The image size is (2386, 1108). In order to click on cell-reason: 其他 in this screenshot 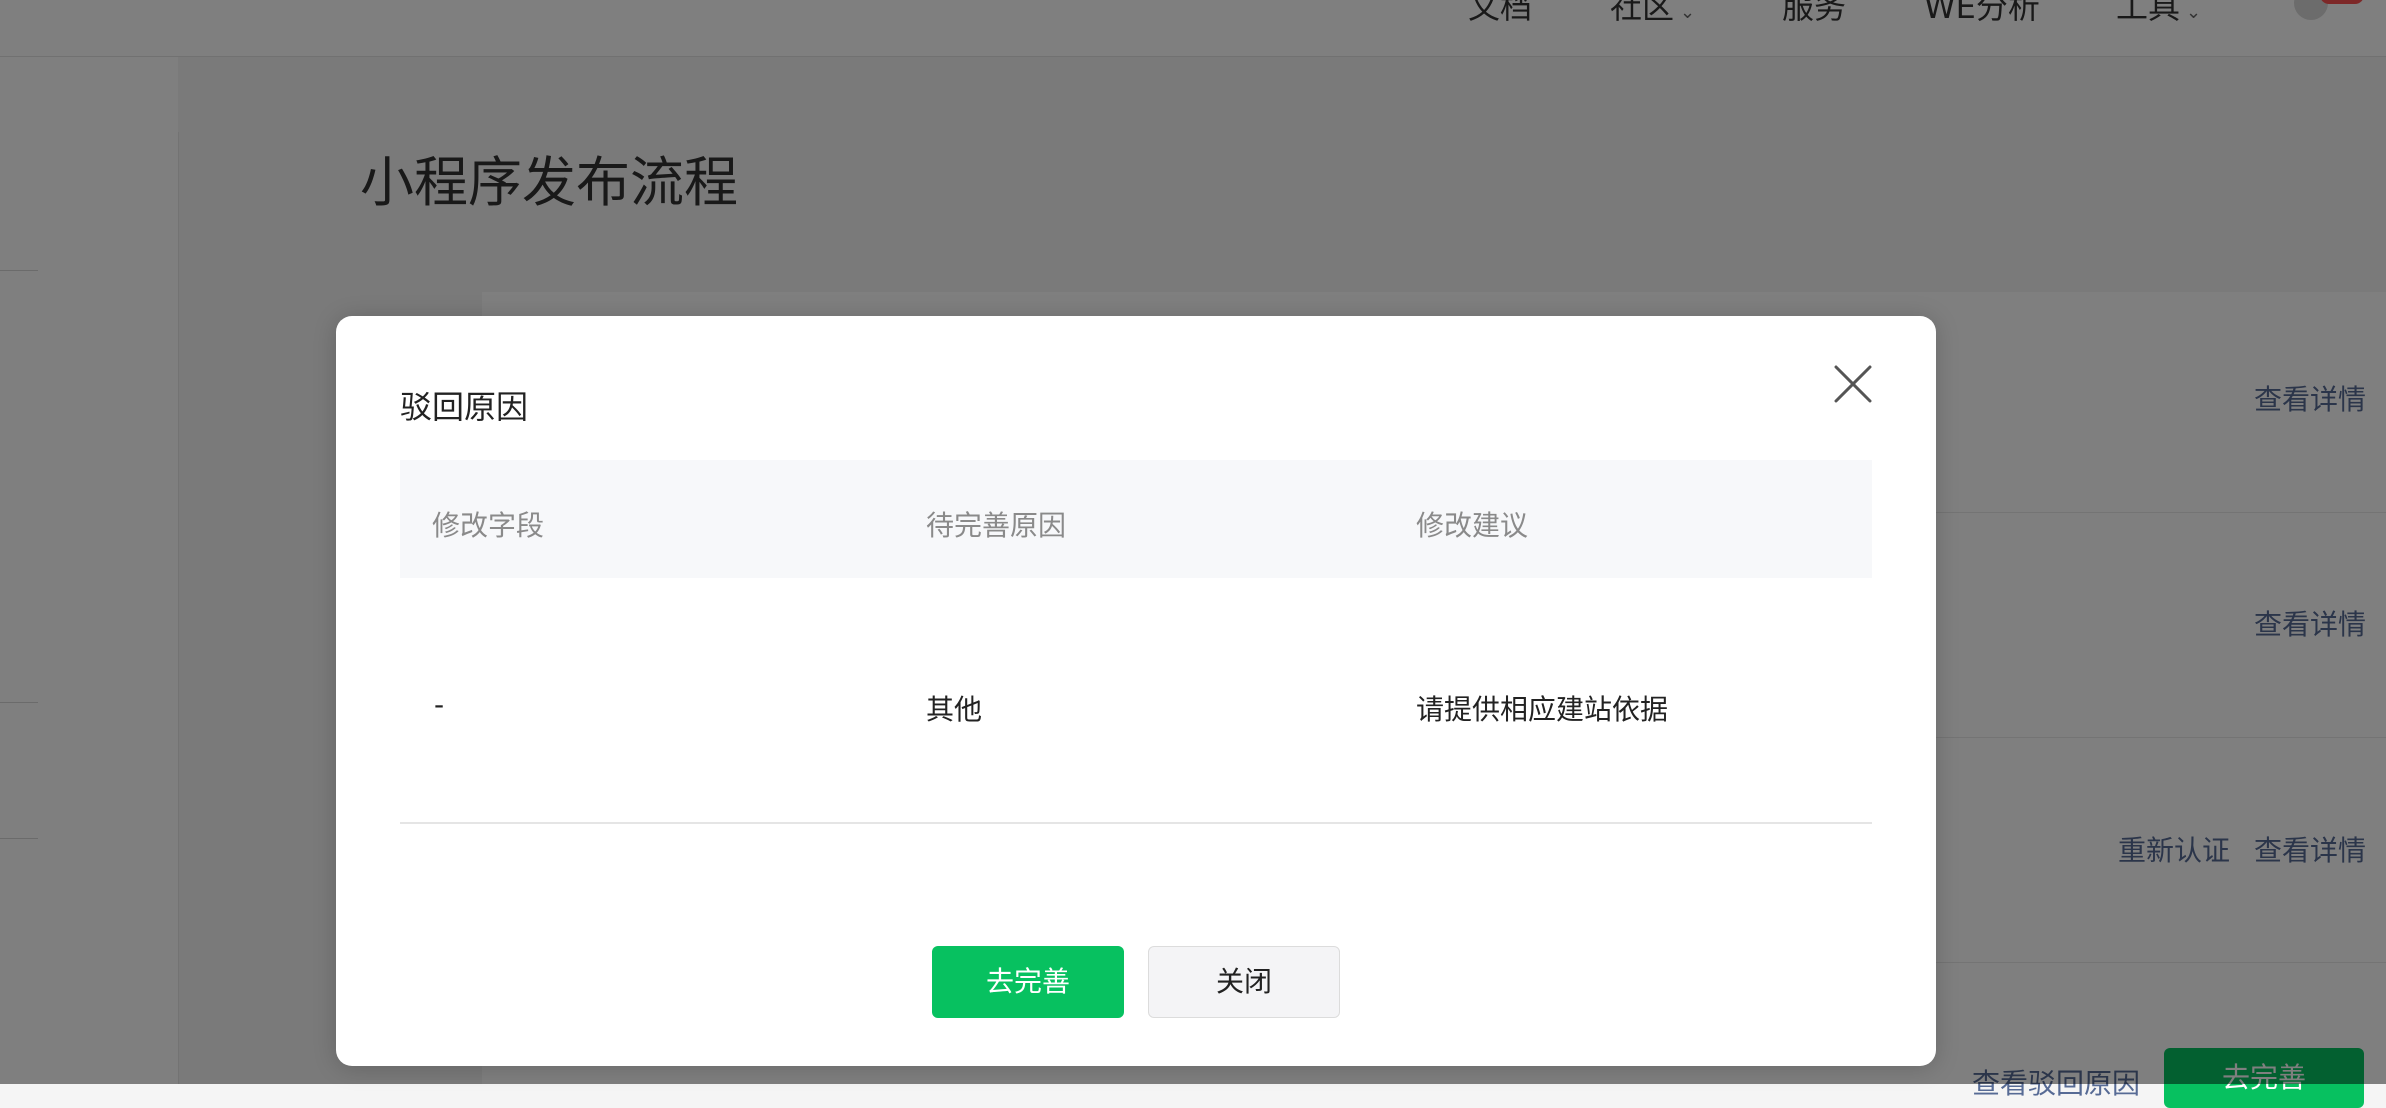, I will do `click(954, 709)`.